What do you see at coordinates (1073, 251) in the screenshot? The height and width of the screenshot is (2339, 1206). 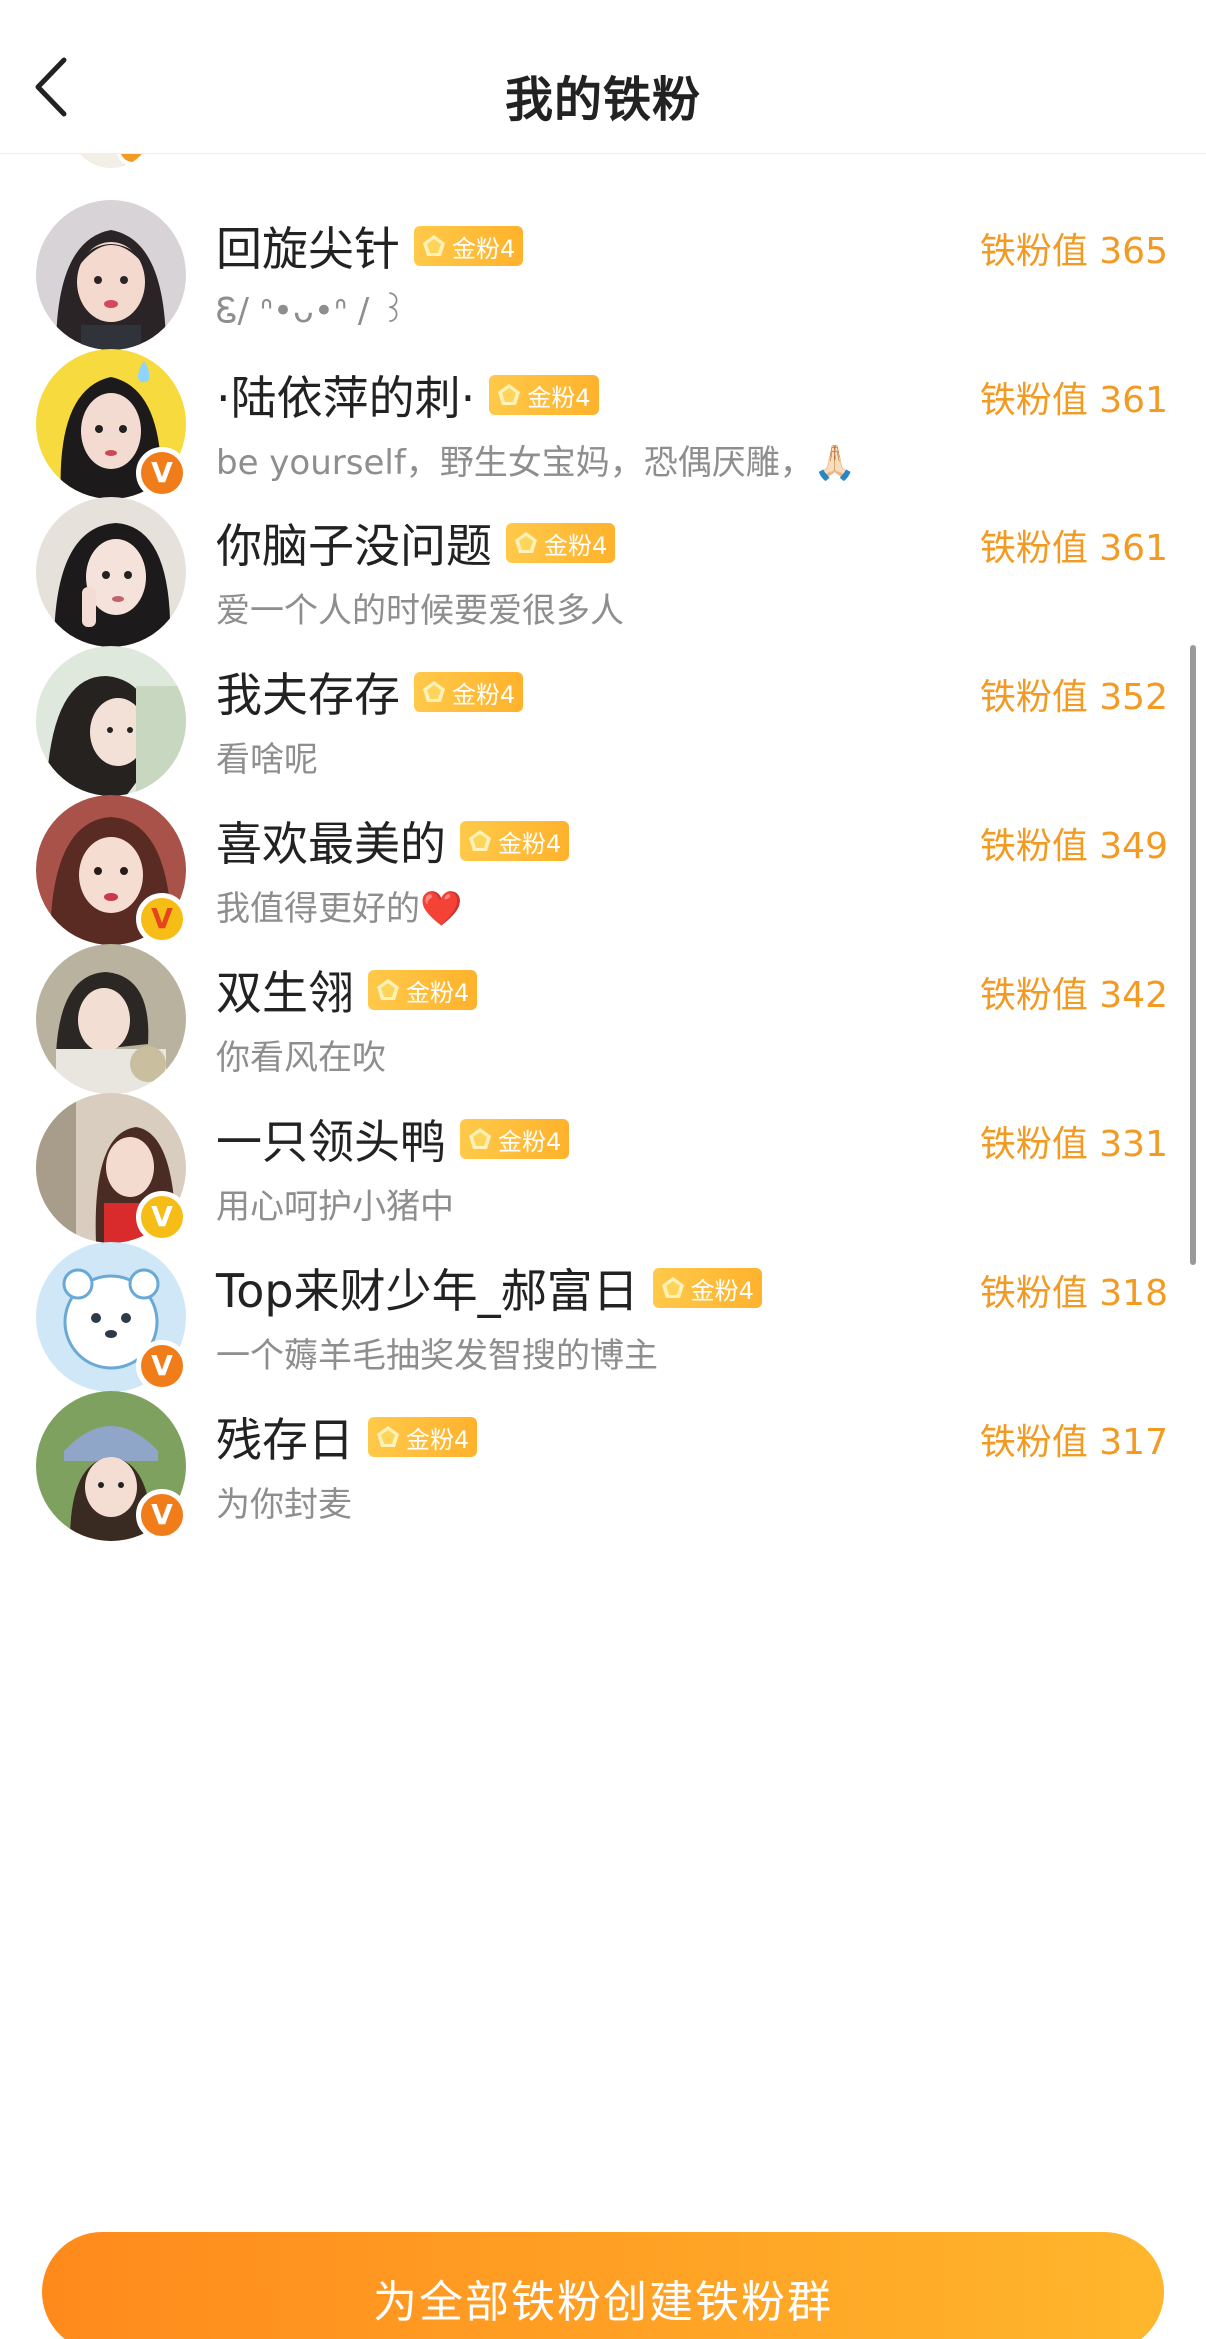 I see `fan-score: 铁粉值 365` at bounding box center [1073, 251].